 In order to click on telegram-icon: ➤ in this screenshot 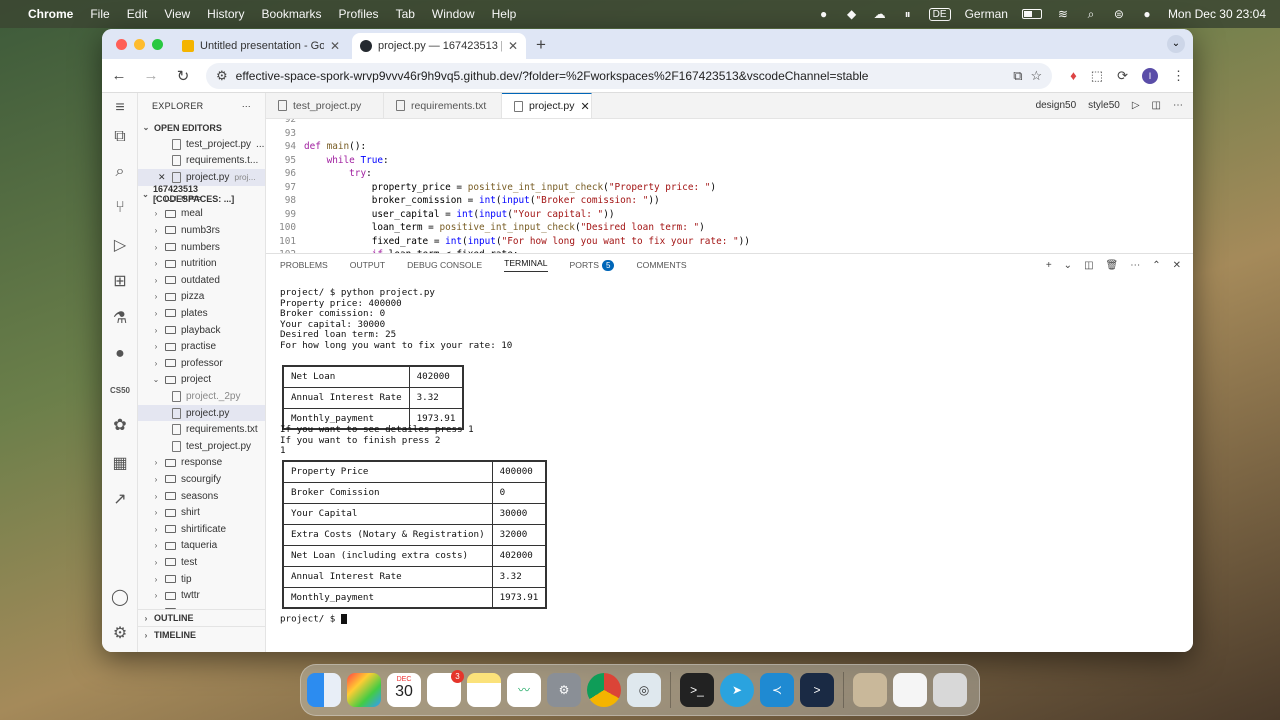, I will do `click(737, 690)`.